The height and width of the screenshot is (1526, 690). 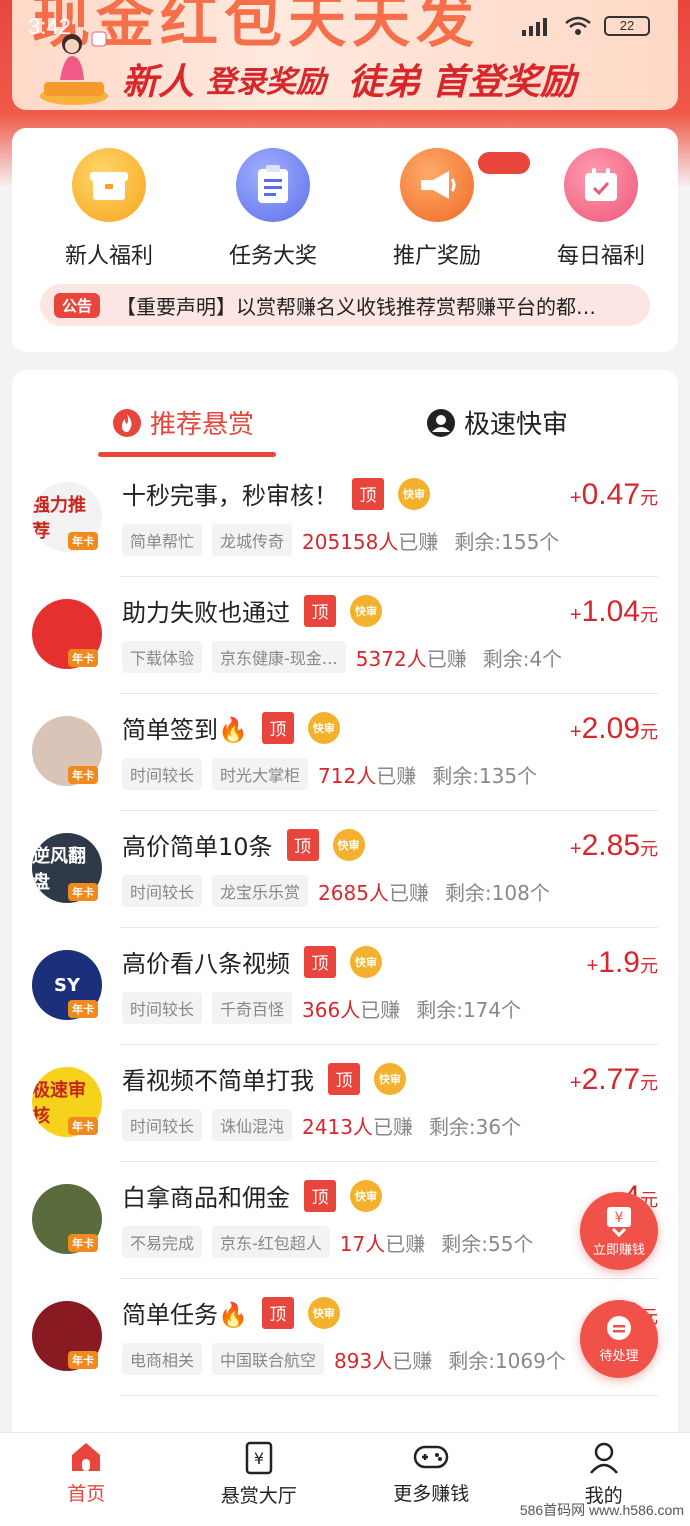 I want to click on status-bar: 3:42 22, so click(x=345, y=26).